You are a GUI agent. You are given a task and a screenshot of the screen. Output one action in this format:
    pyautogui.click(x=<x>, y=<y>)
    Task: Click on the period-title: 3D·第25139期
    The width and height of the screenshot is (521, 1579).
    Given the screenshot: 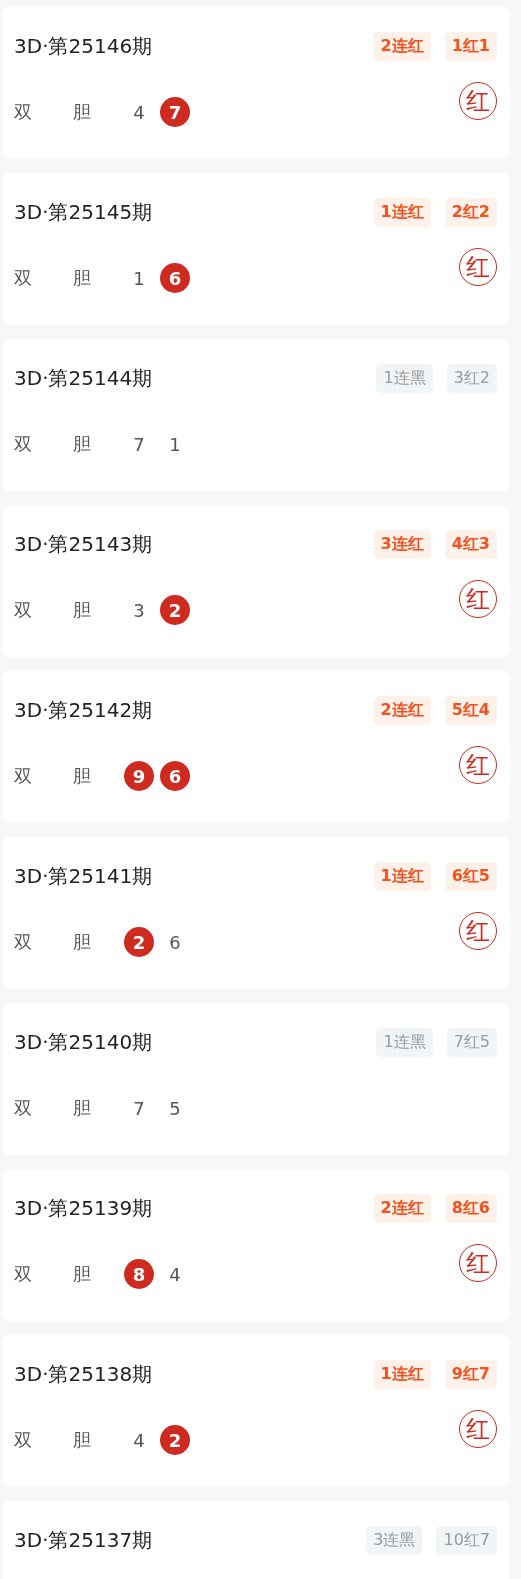 What is the action you would take?
    pyautogui.click(x=83, y=1208)
    